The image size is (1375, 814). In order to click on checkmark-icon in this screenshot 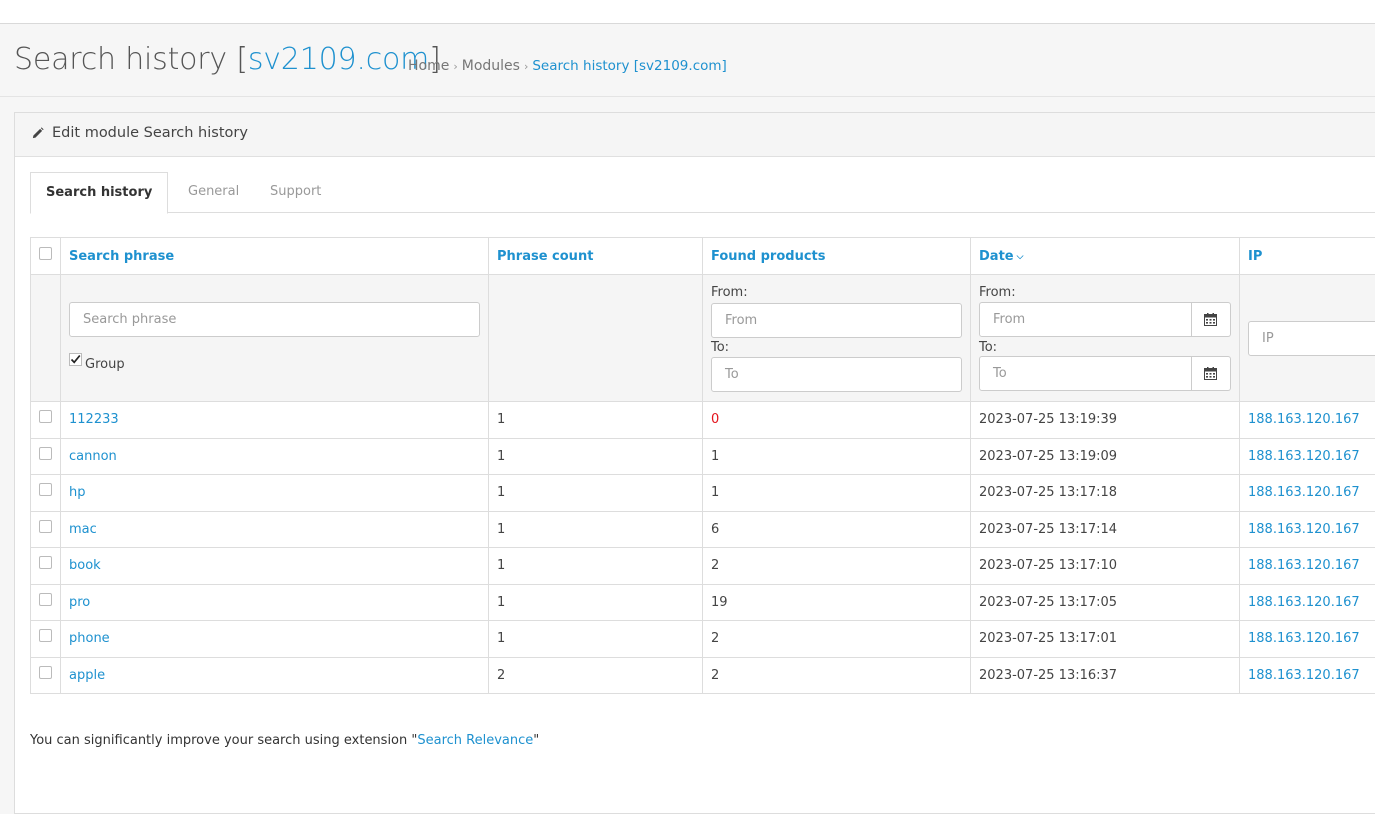, I will do `click(75, 359)`.